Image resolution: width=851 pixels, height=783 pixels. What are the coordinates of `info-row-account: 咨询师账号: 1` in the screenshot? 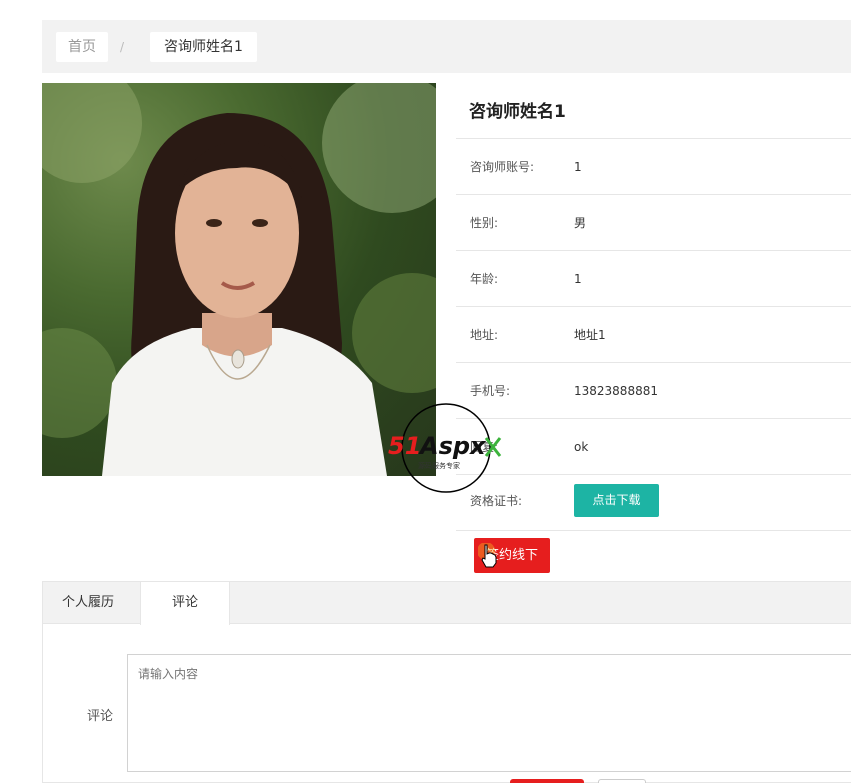 It's located at (653, 167).